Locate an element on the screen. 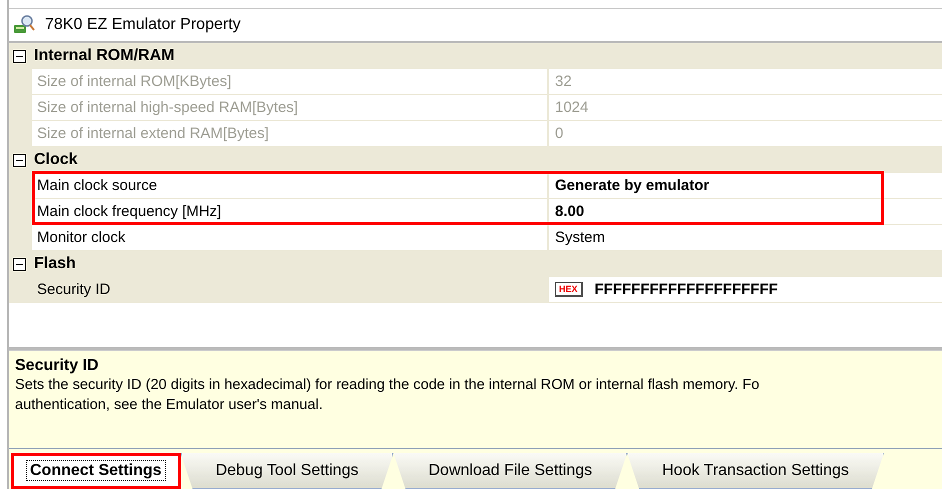 This screenshot has height=489, width=942. property-value: HEX FFFFFFFFFFFFFFFFFFFF is located at coordinates (745, 289).